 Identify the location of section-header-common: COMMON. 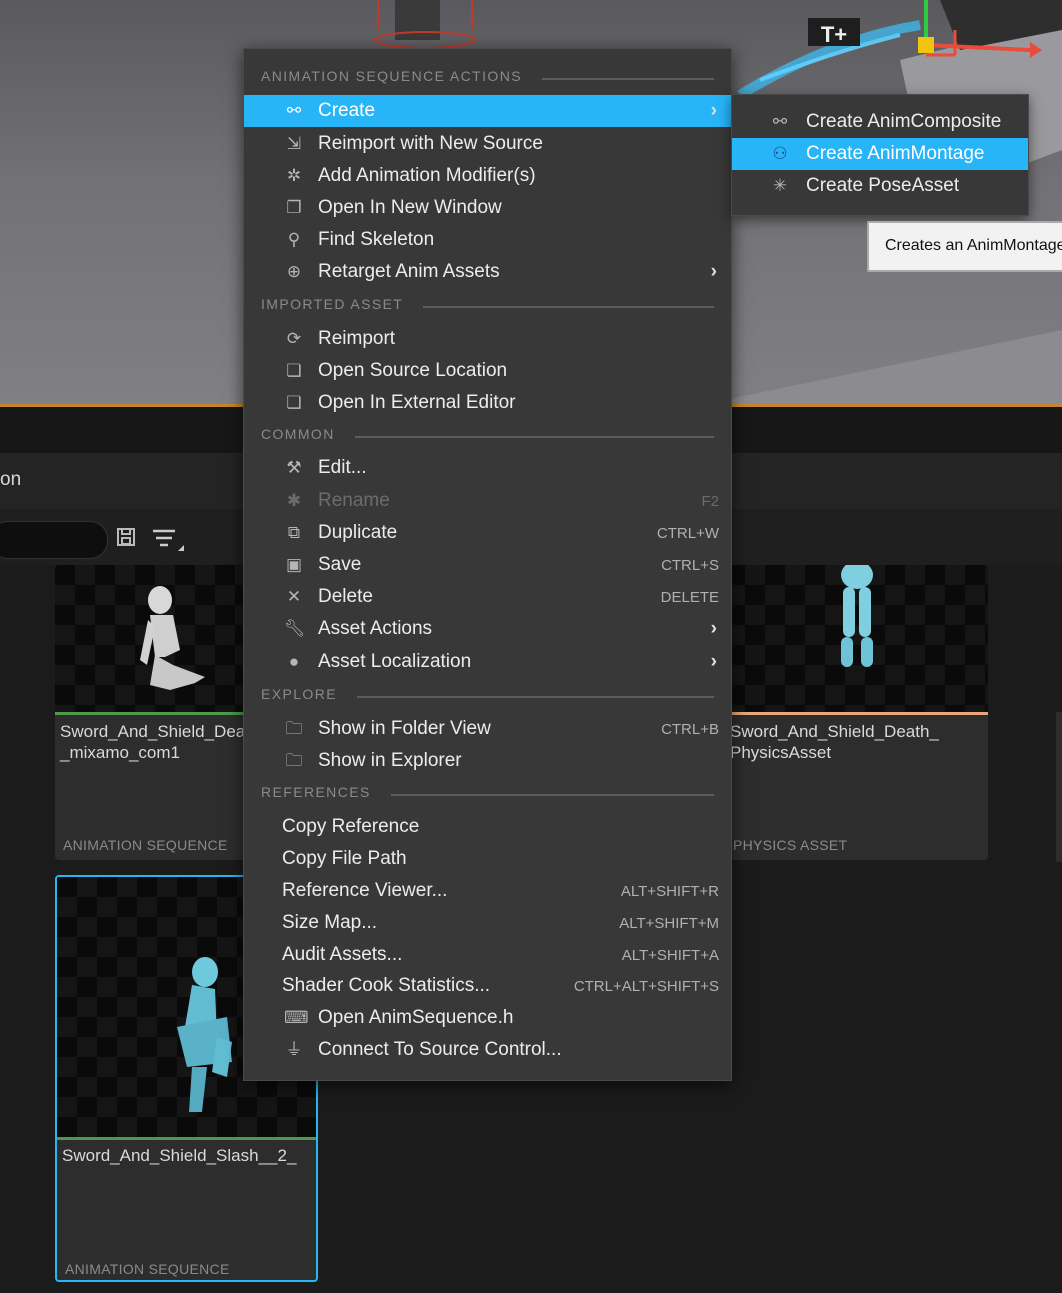
(487, 436).